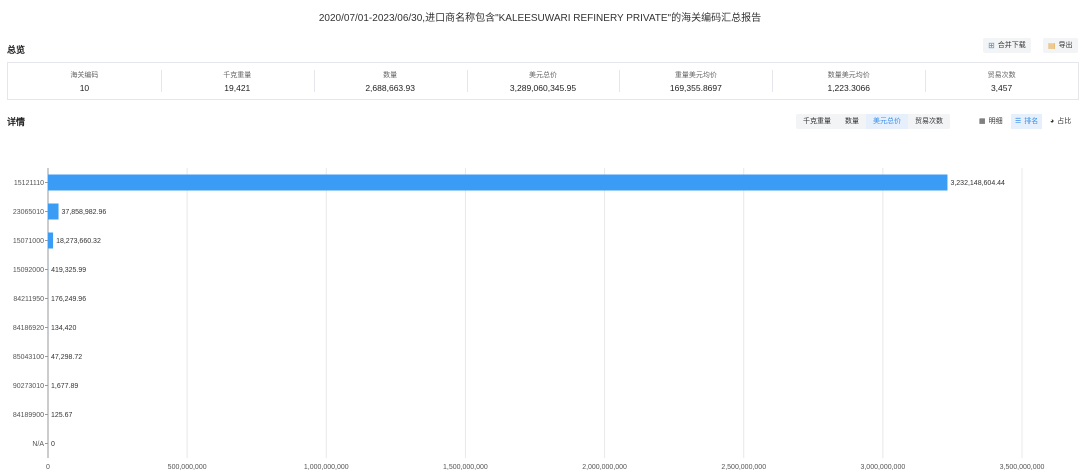 Image resolution: width=1080 pixels, height=476 pixels. What do you see at coordinates (1031, 121) in the screenshot?
I see `view-rank-label: 排名` at bounding box center [1031, 121].